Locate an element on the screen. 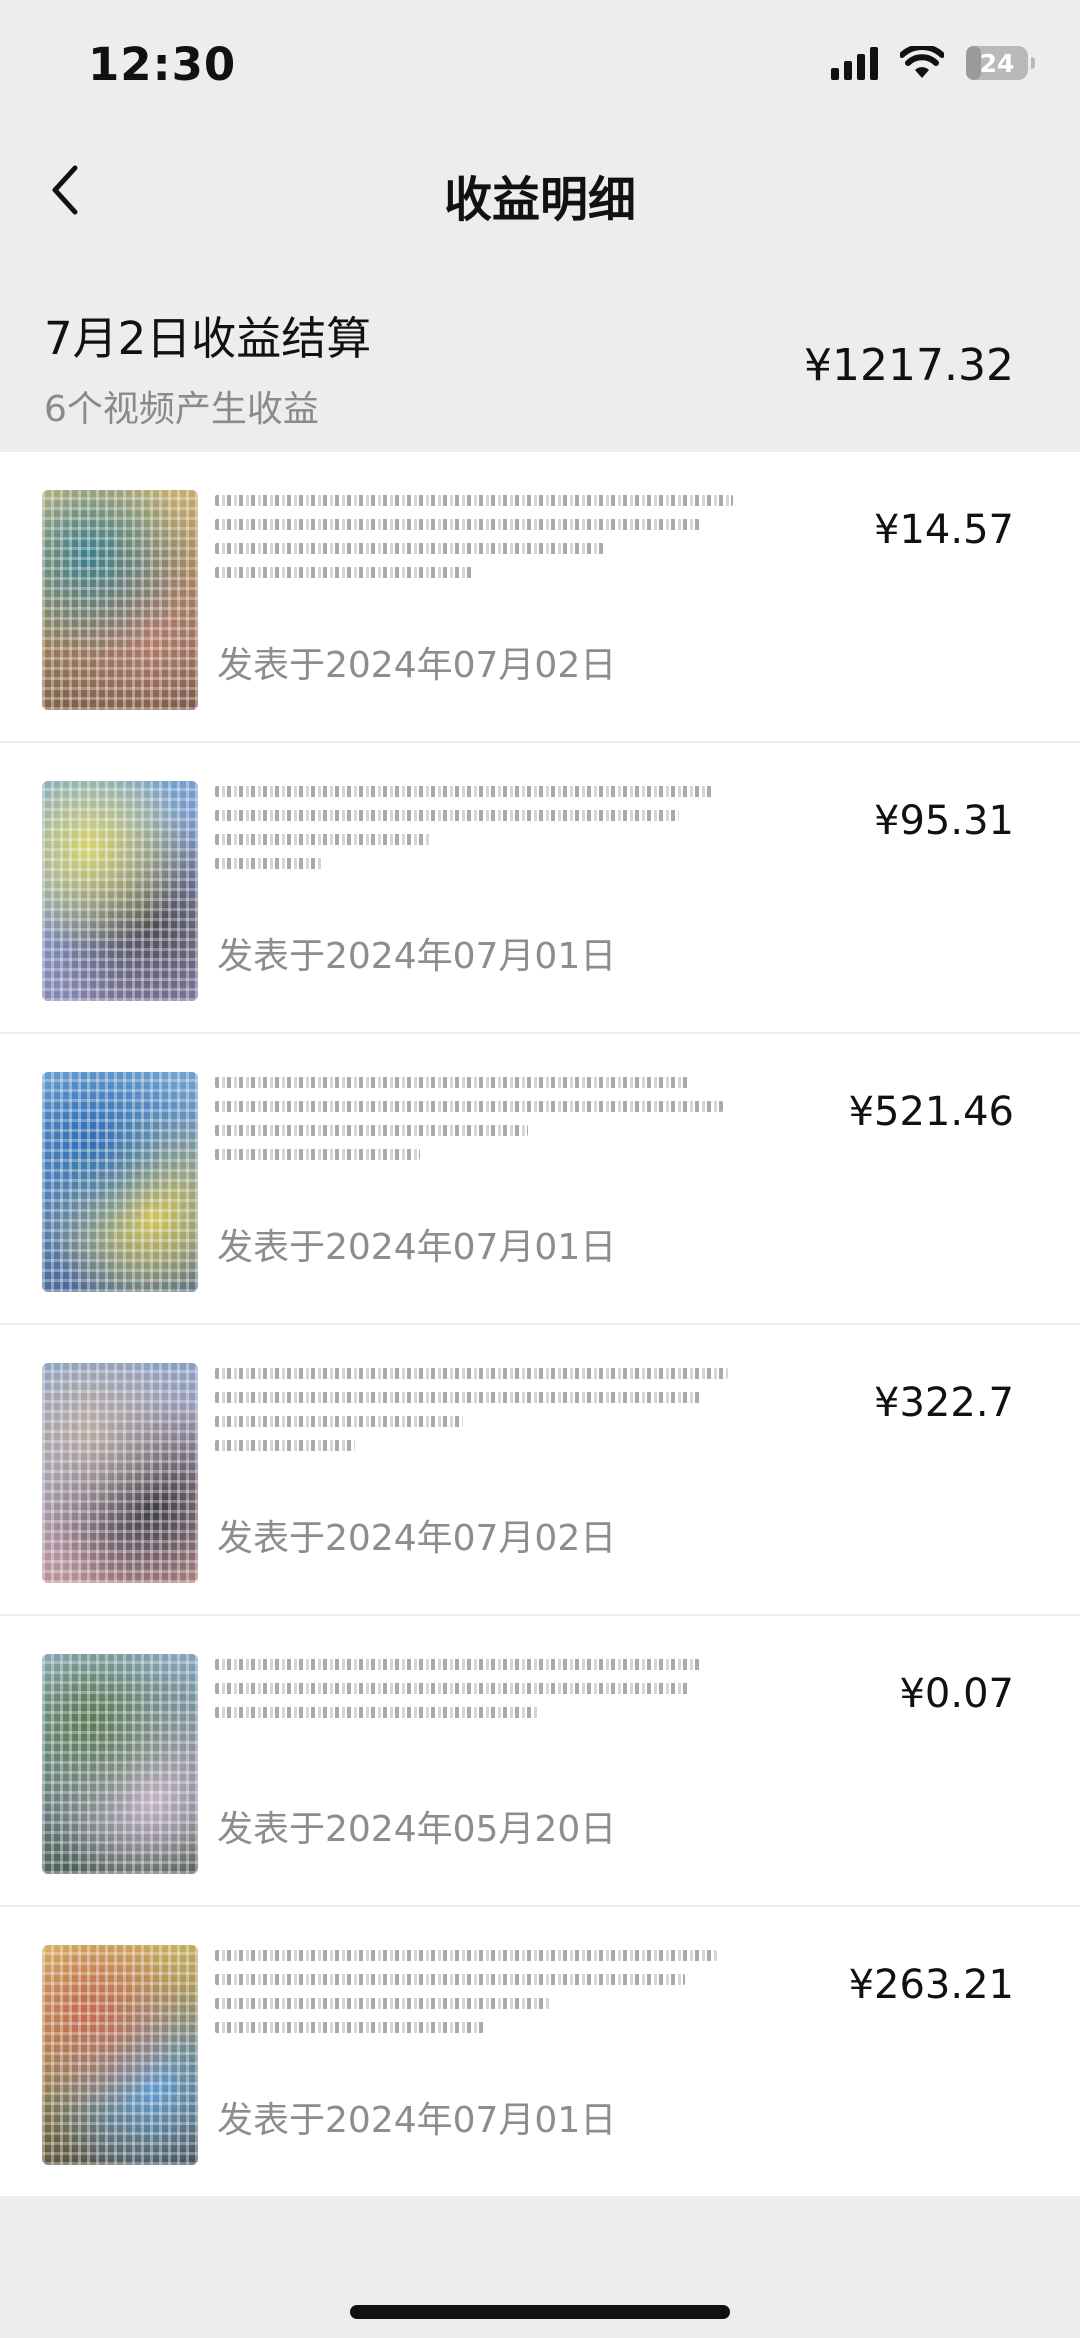 This screenshot has height=2338, width=1080. settlement-summary: 7月2日收益结算 6个视频产生收益 ¥1217.32 is located at coordinates (540, 362).